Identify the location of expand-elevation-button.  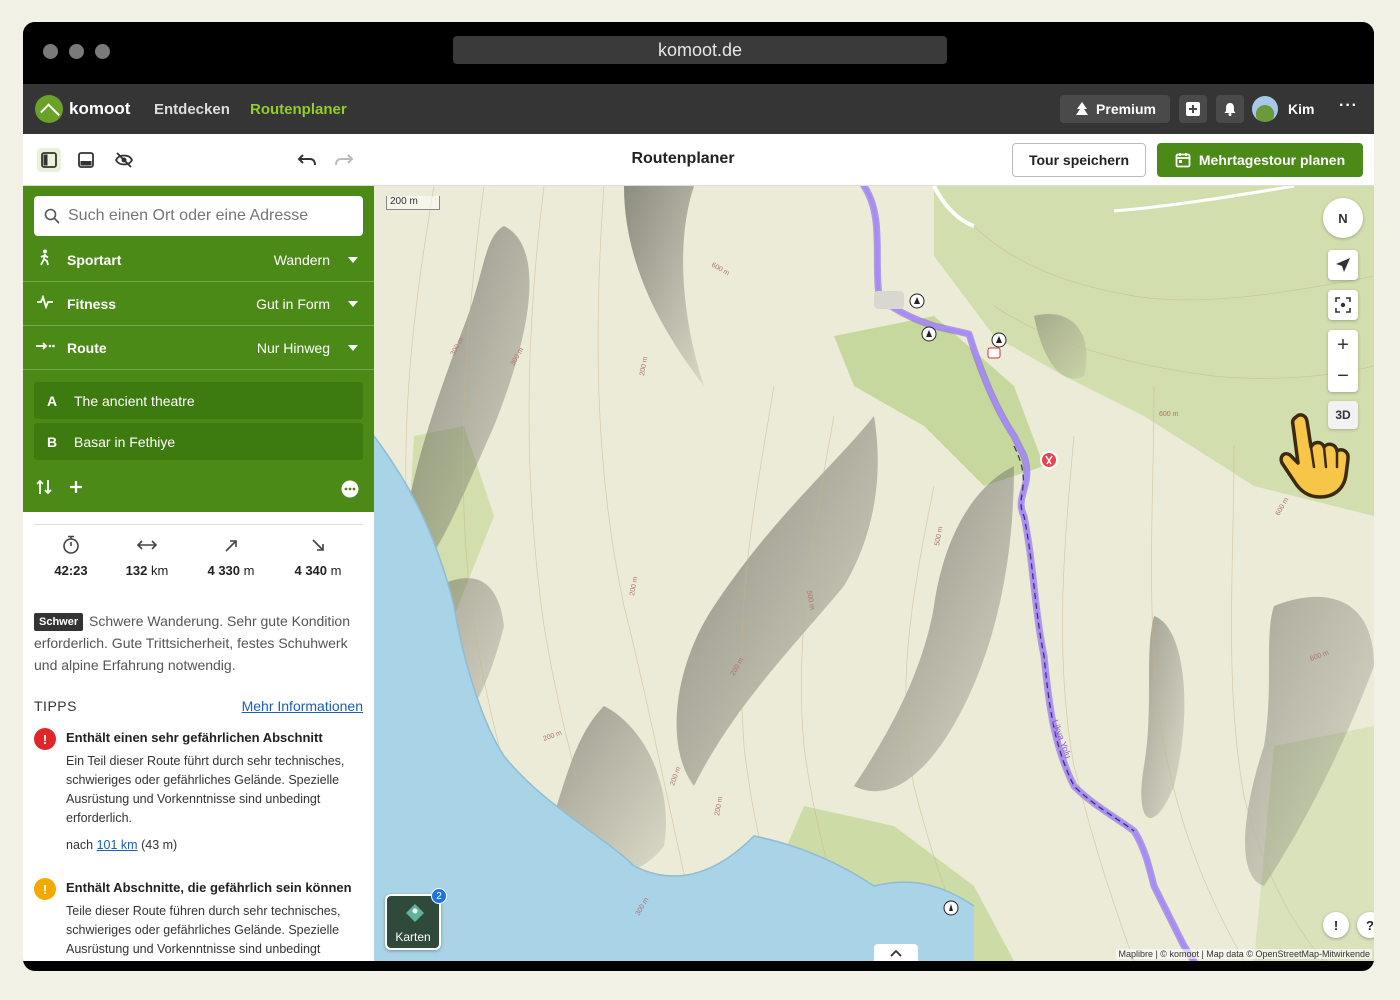
(896, 952).